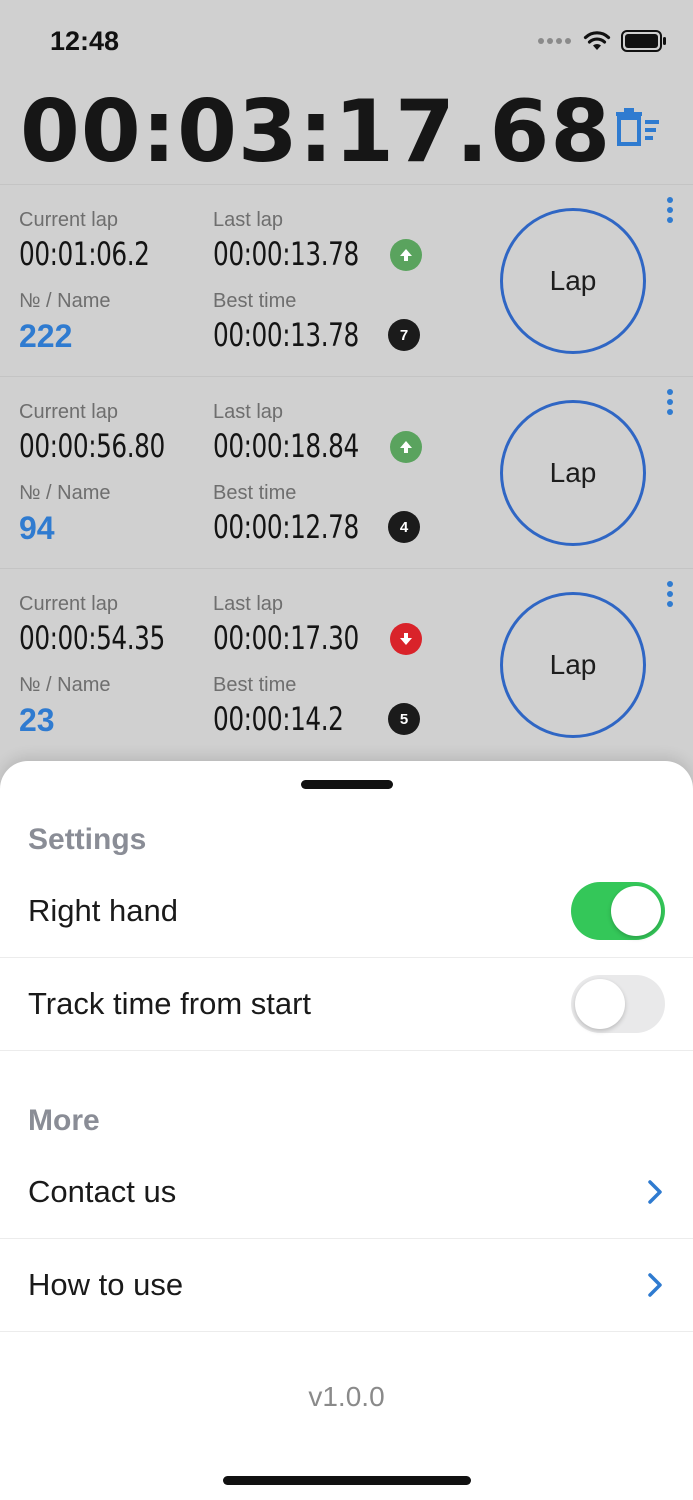 The width and height of the screenshot is (693, 1500). What do you see at coordinates (278, 719) in the screenshot?
I see `best-time-value: 00:00:14.2` at bounding box center [278, 719].